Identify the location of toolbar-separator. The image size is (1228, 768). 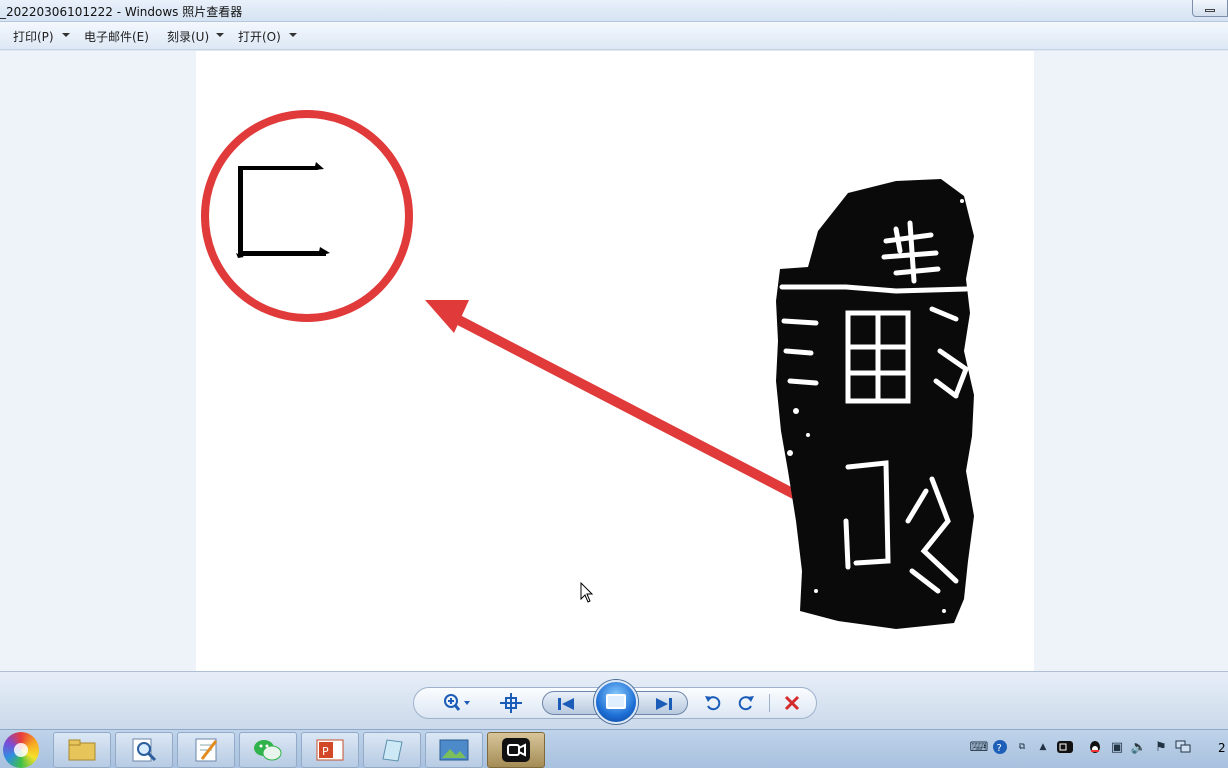
(769, 703).